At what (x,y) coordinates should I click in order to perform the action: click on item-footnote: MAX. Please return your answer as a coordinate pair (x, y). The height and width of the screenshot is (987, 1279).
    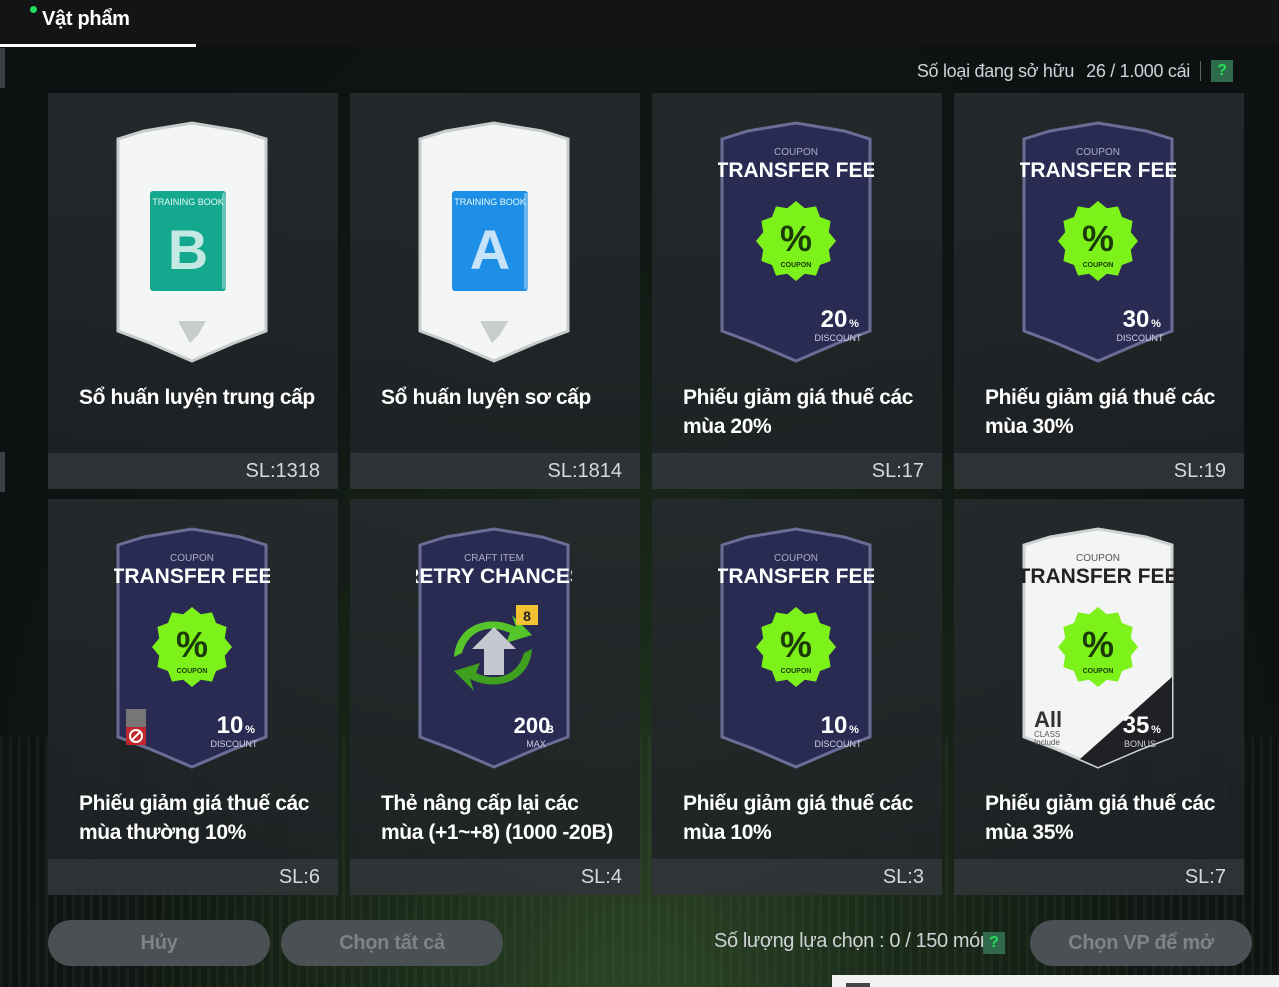
    Looking at the image, I should click on (536, 744).